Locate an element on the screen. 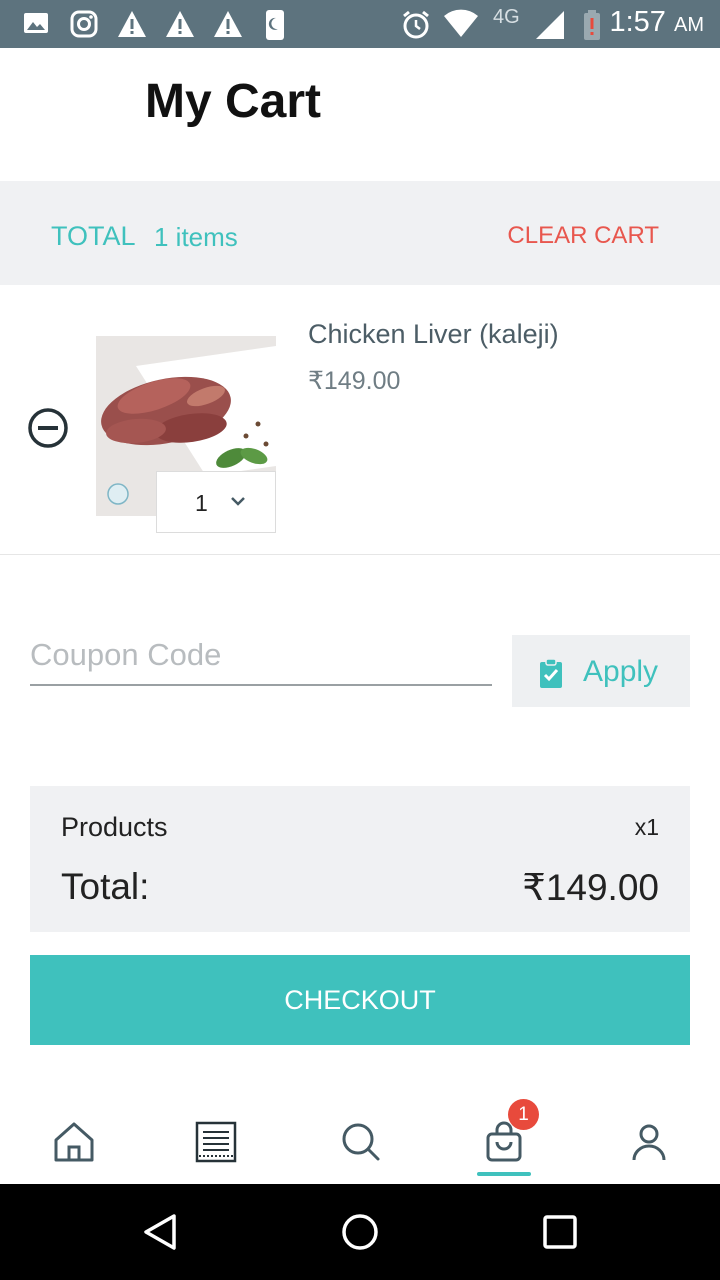 This screenshot has width=720, height=1280. apply-label: Apply is located at coordinates (621, 671).